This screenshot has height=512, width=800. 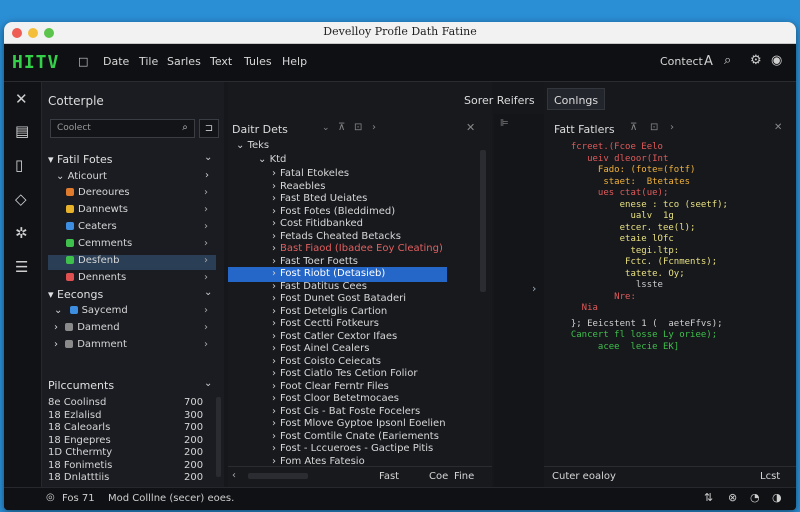 I want to click on table-row: 18 Ezlalisd, so click(x=75, y=415).